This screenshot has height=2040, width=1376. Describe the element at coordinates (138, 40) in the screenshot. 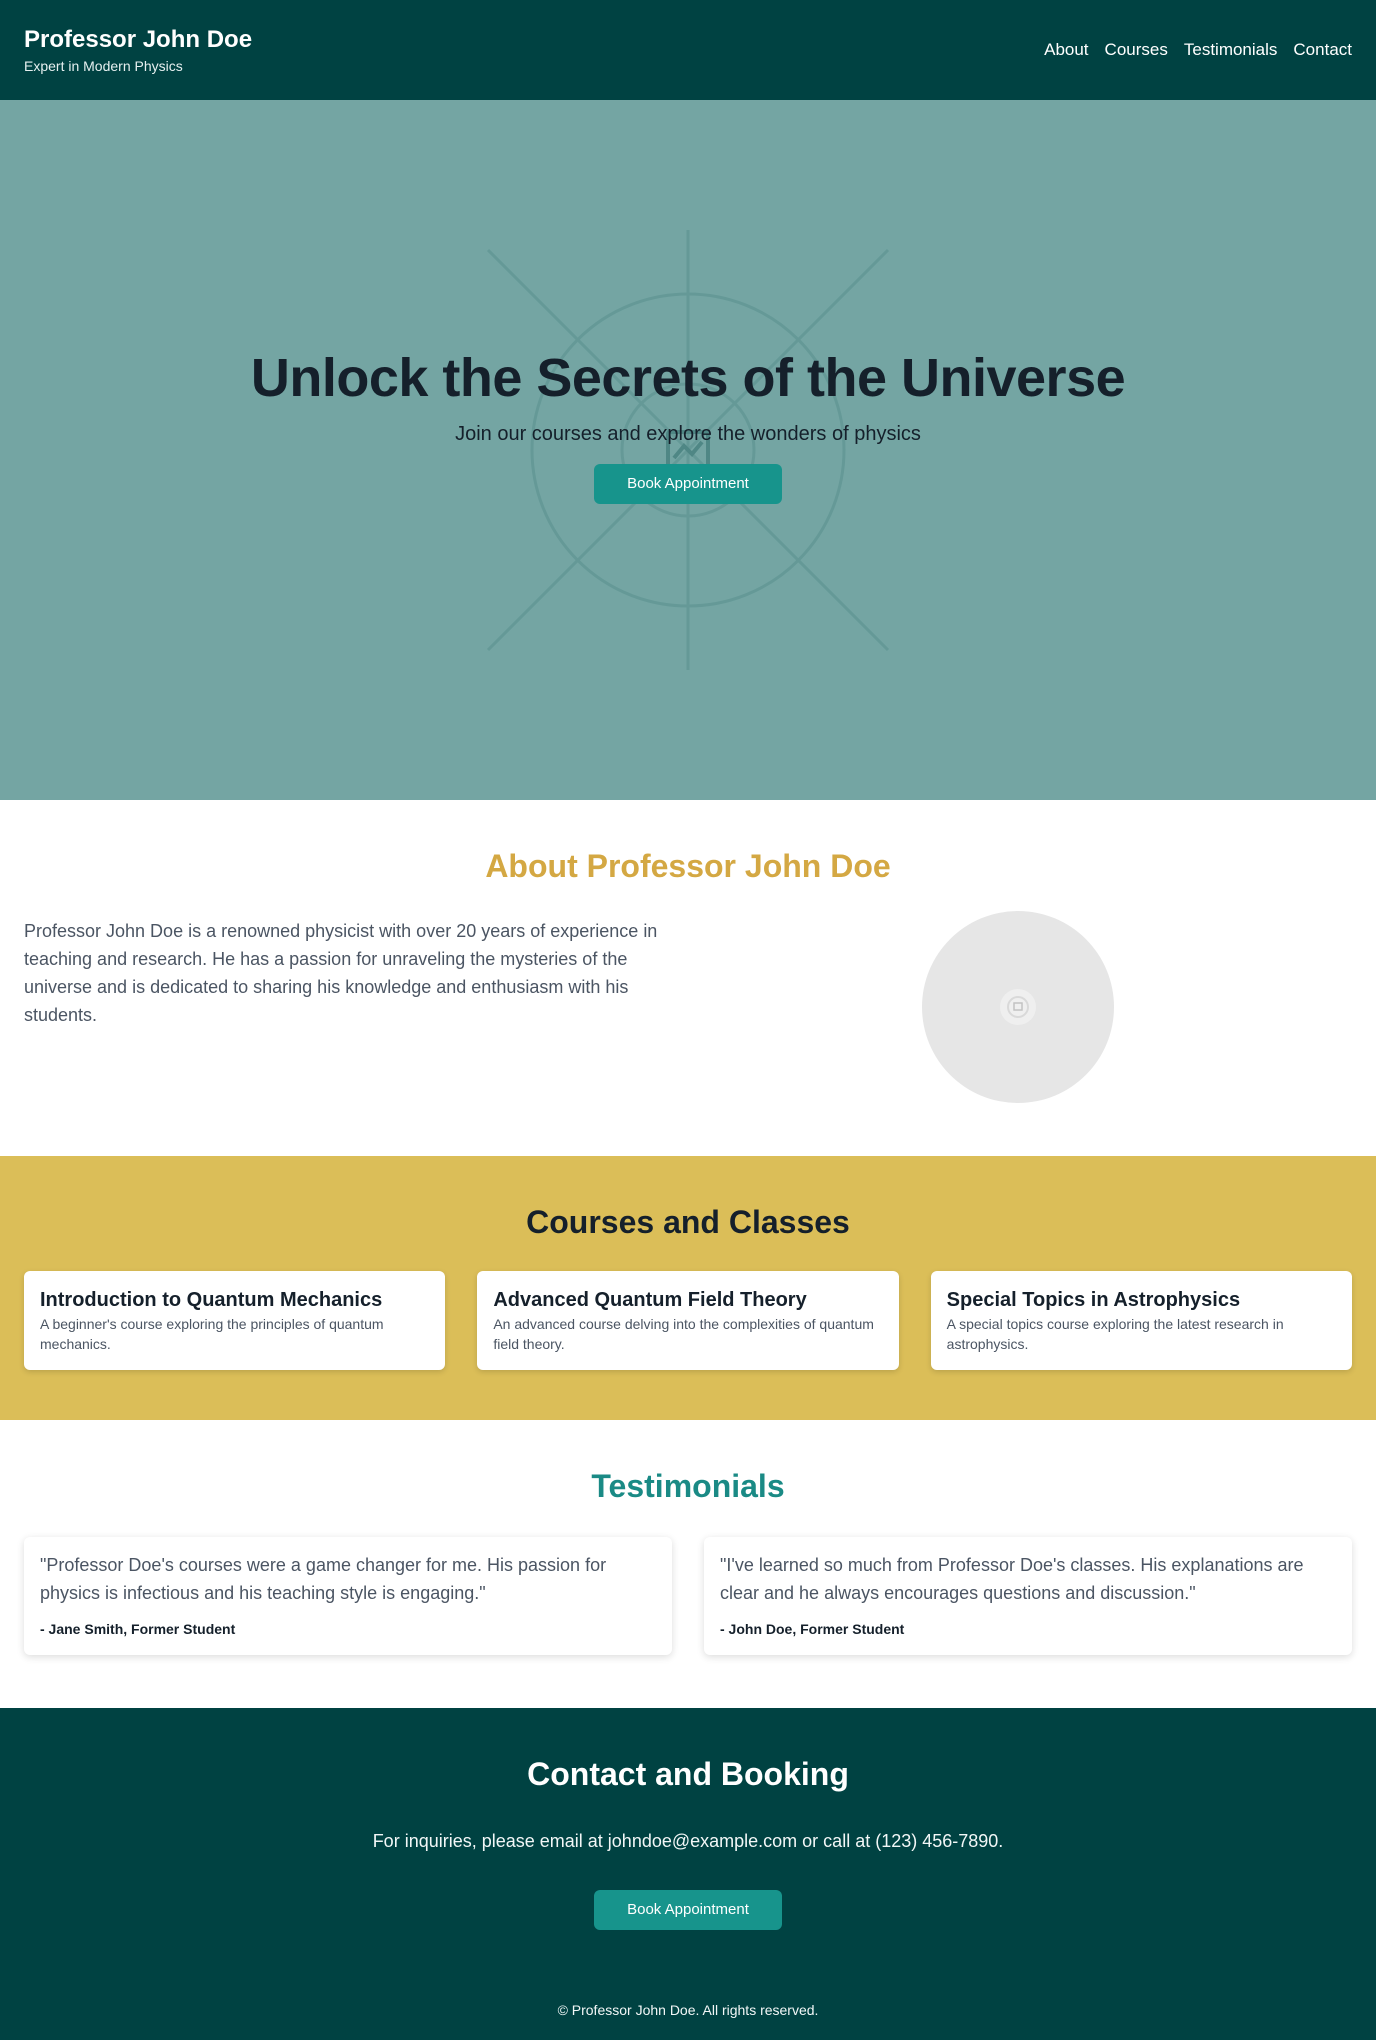

I see `brand-name: Professor John Doe` at that location.